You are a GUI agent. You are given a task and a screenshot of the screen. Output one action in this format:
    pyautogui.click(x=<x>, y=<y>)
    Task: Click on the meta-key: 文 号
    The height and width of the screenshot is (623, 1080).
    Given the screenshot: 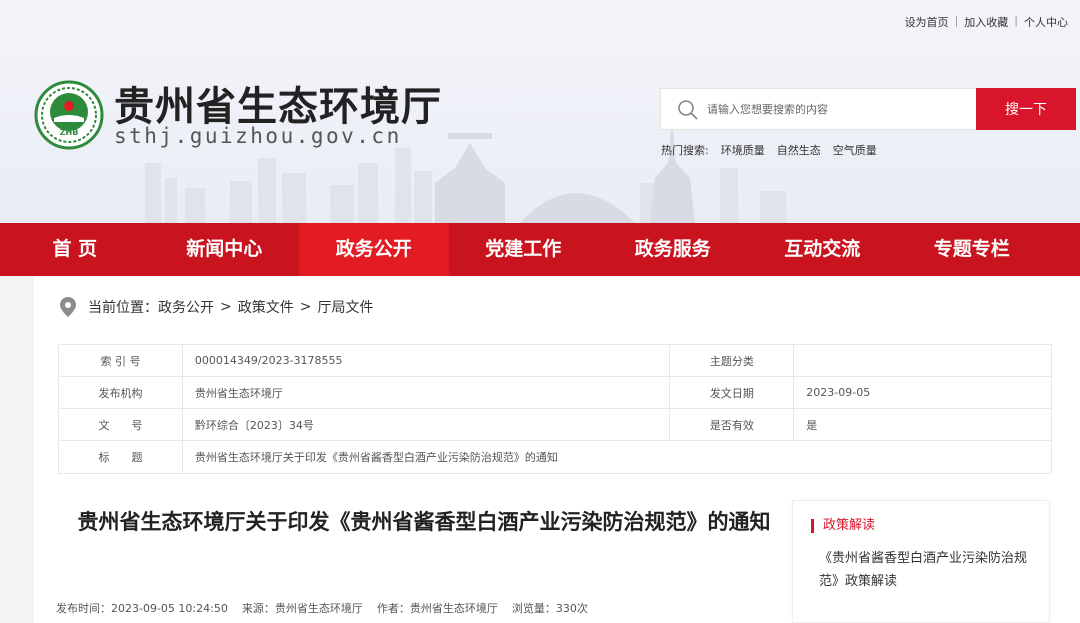 What is the action you would take?
    pyautogui.click(x=120, y=424)
    